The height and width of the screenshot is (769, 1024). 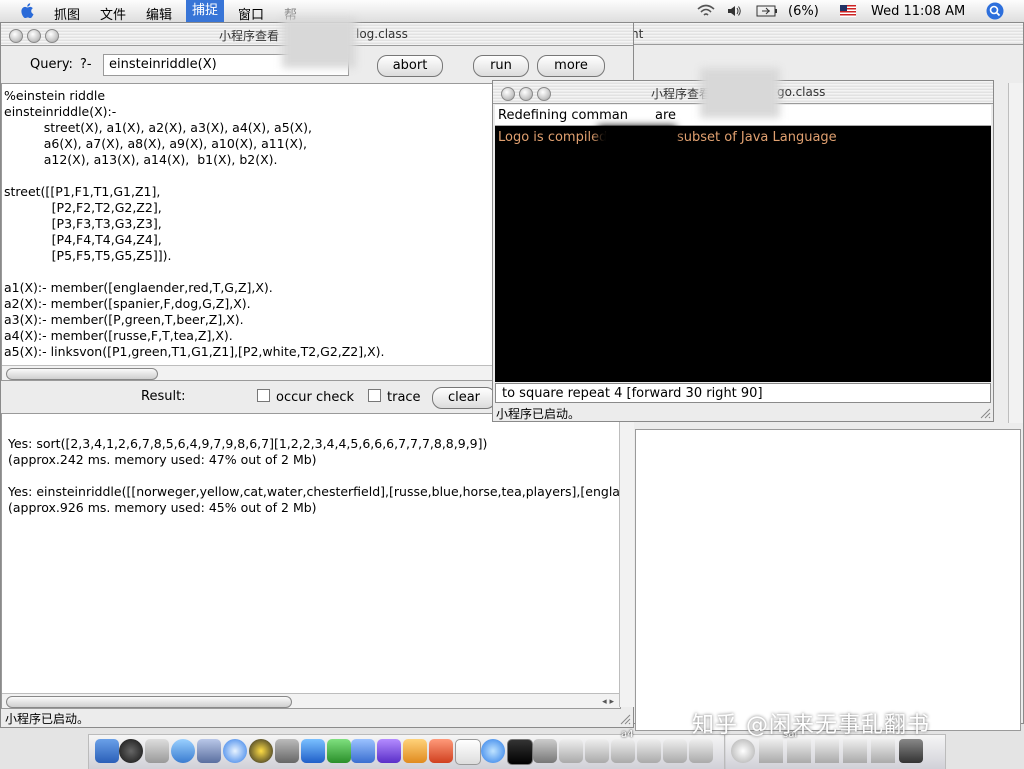 What do you see at coordinates (313, 751) in the screenshot?
I see `ichat-icon` at bounding box center [313, 751].